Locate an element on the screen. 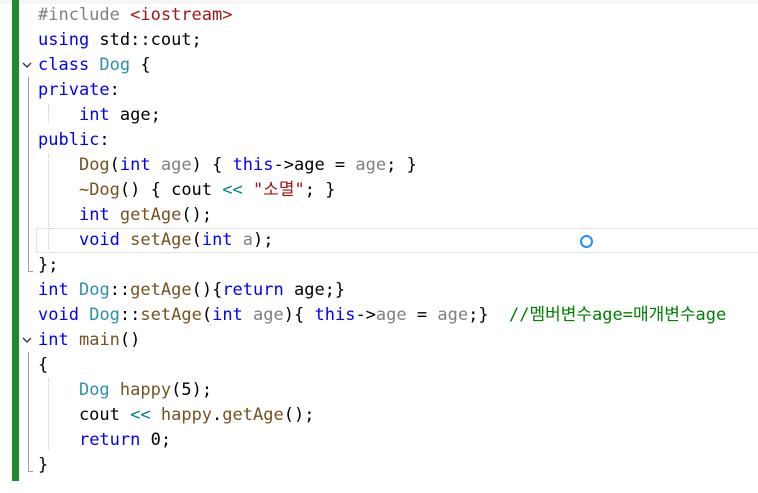 The width and height of the screenshot is (758, 493). code-line: int getAge(); is located at coordinates (125, 215).